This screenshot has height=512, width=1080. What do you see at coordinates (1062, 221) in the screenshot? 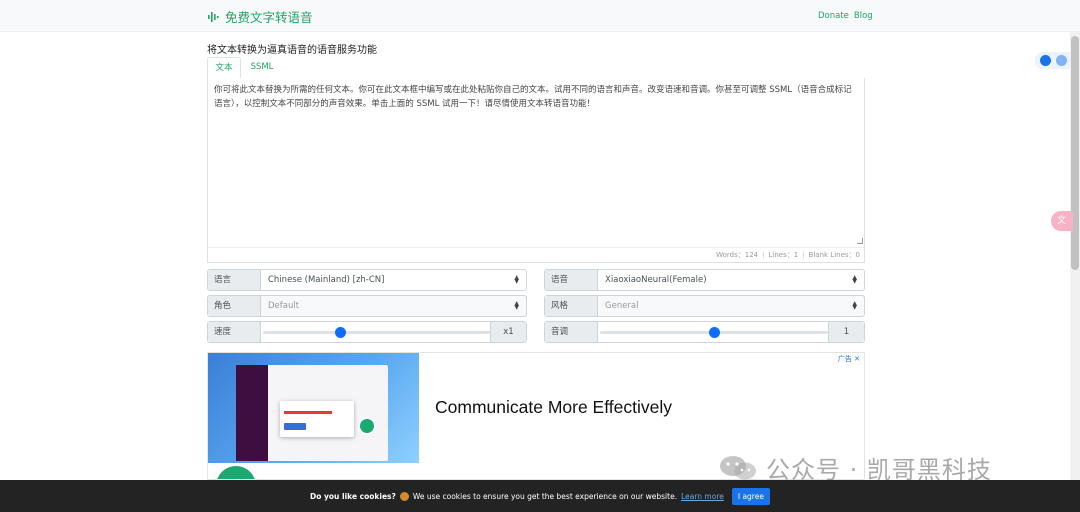
I see `translate-float-button: 文` at bounding box center [1062, 221].